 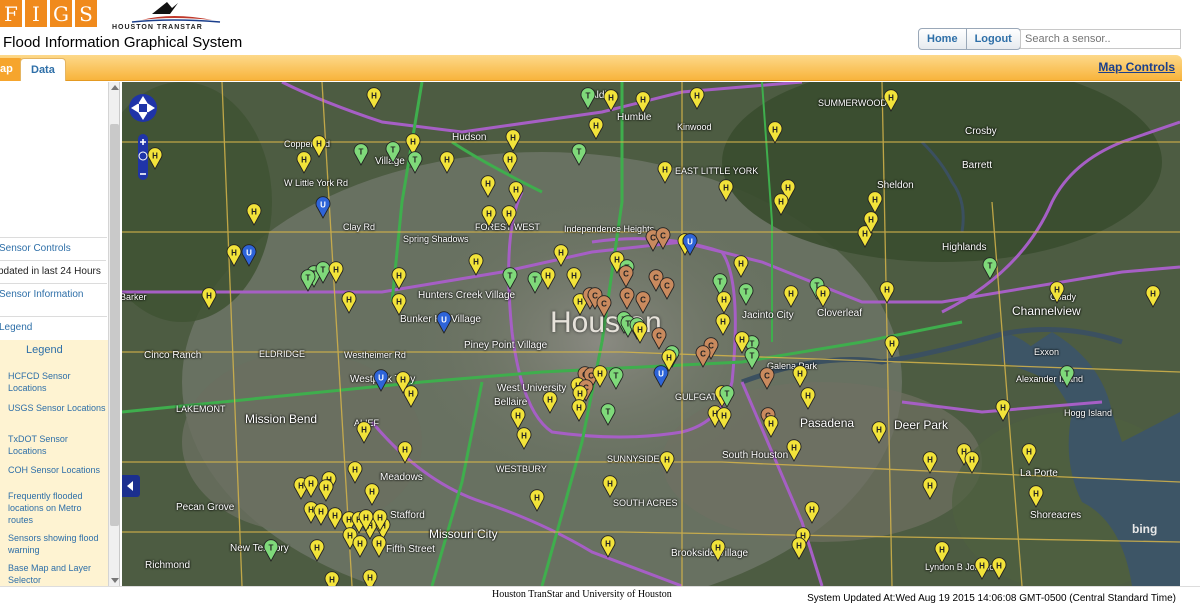 I want to click on sensor-controls-header: Sensor Controls, so click(x=53, y=248).